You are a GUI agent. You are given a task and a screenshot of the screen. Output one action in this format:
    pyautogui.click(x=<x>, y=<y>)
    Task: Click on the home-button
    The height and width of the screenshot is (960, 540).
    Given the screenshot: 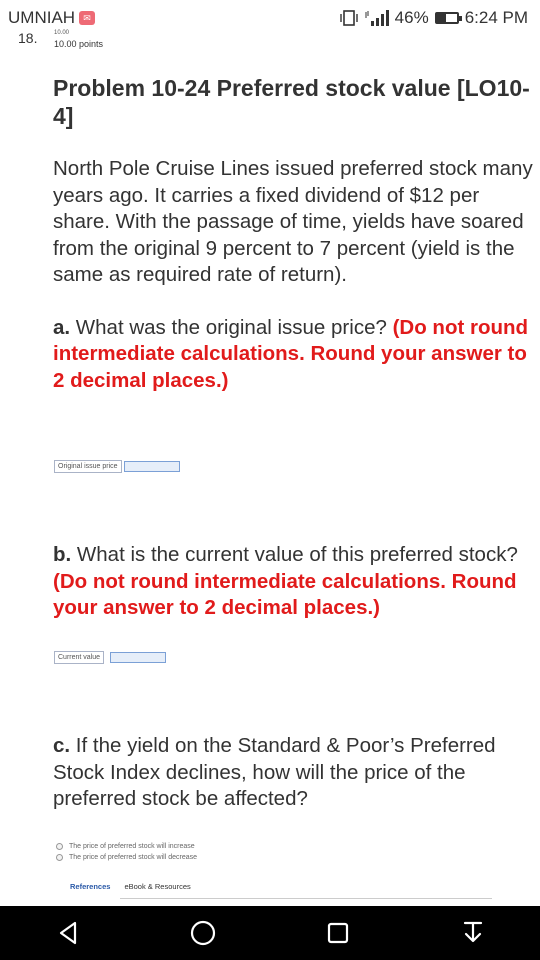 What is the action you would take?
    pyautogui.click(x=203, y=933)
    